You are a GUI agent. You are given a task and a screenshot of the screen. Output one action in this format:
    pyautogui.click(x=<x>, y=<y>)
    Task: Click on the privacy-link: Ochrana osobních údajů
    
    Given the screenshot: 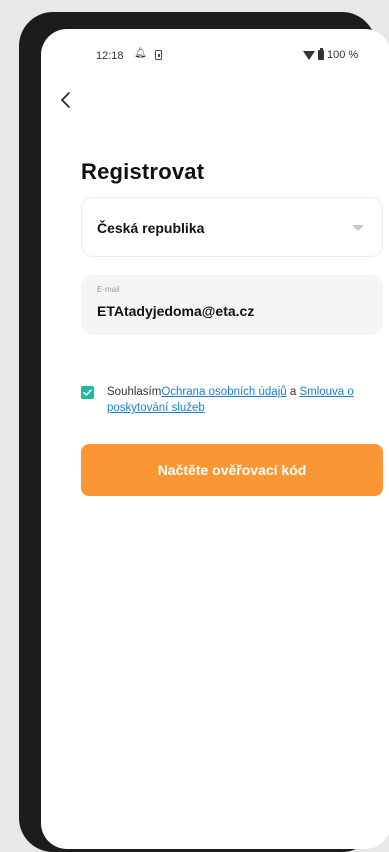 What is the action you would take?
    pyautogui.click(x=223, y=392)
    